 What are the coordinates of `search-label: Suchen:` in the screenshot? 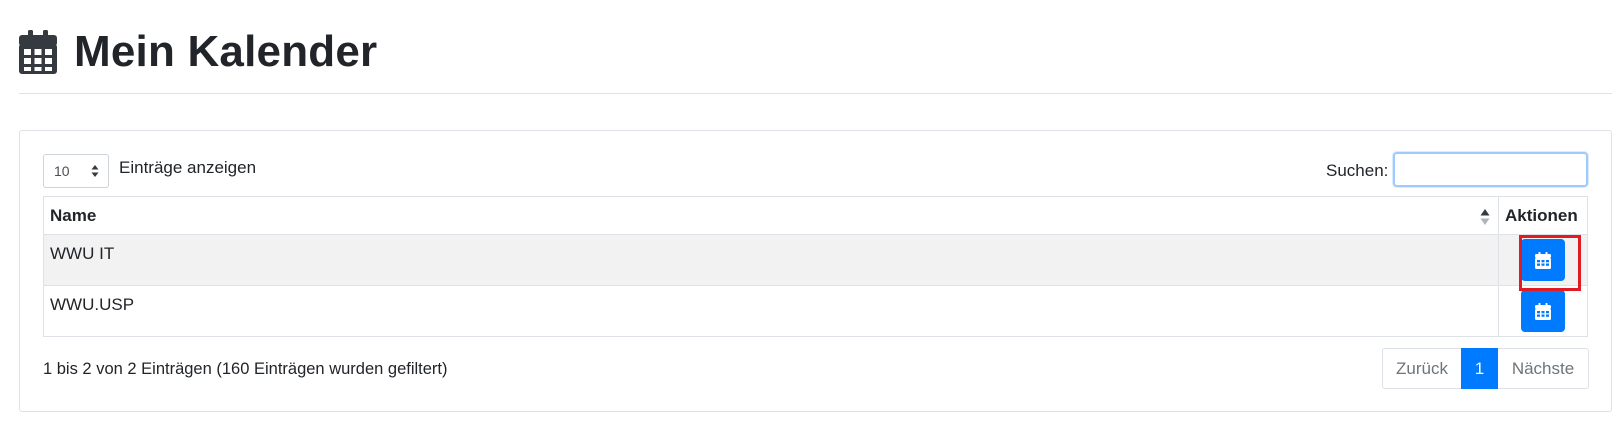 It's located at (1357, 170).